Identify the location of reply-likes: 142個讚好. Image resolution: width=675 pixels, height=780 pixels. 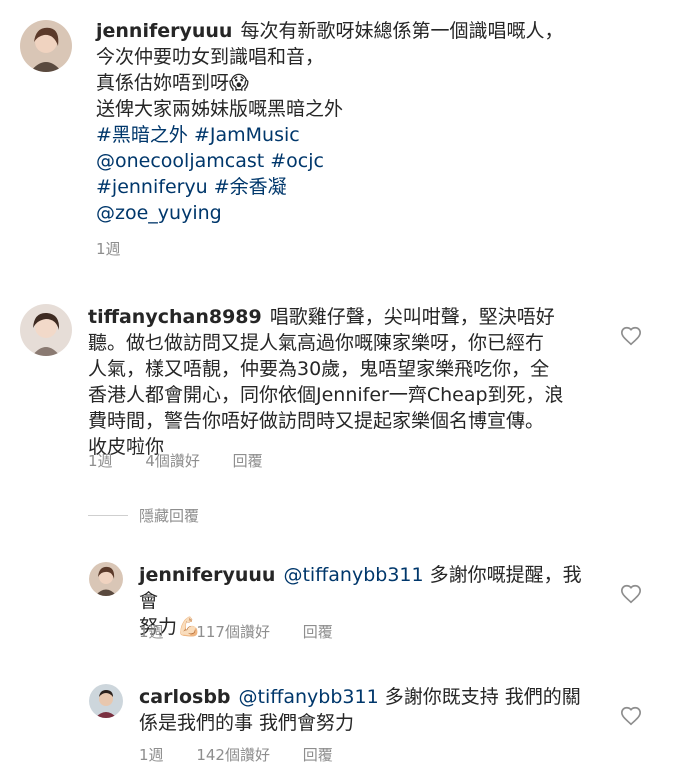
(233, 755).